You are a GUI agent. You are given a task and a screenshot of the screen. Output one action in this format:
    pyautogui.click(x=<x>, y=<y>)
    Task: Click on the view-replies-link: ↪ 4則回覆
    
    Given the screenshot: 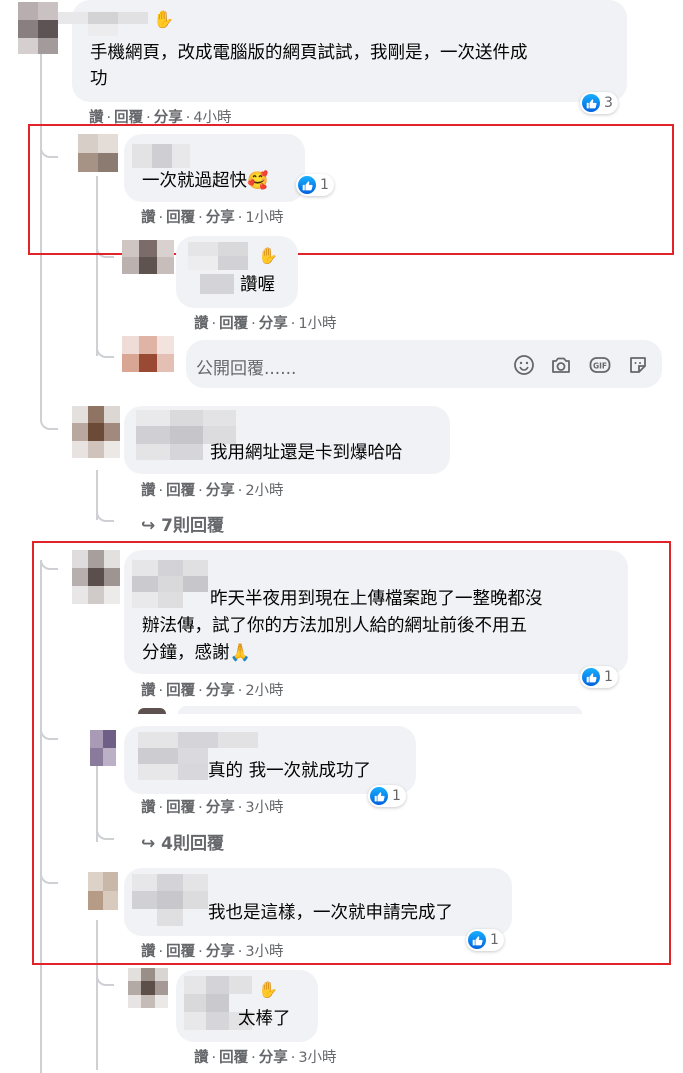 What is the action you would take?
    pyautogui.click(x=182, y=841)
    